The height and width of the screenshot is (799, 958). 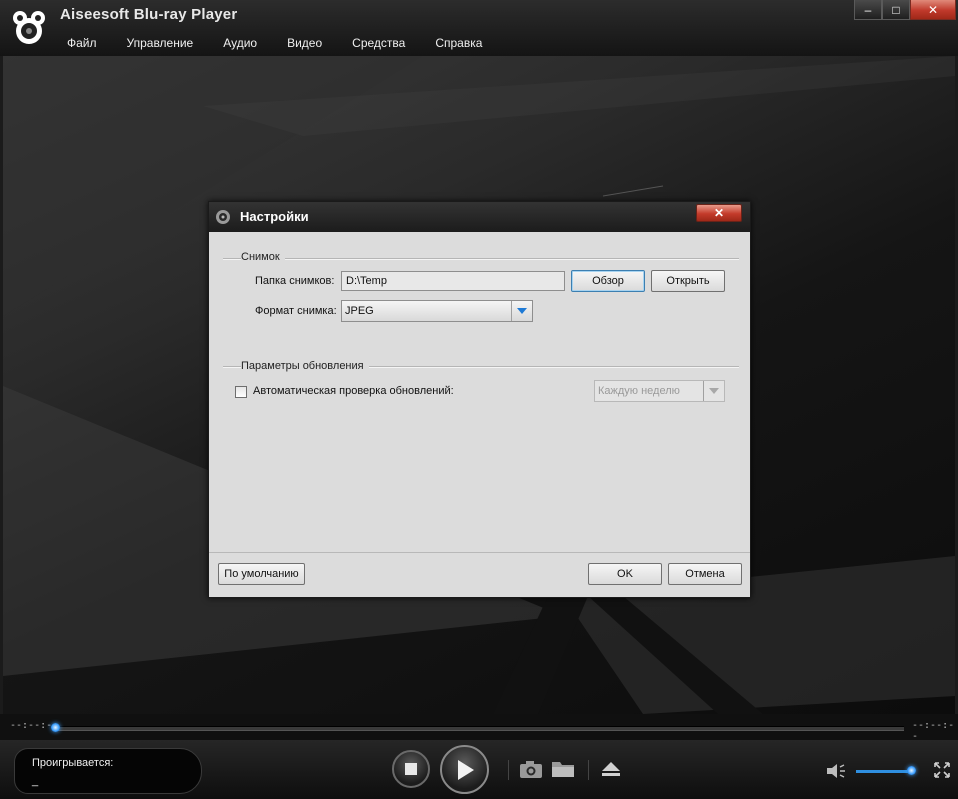 I want to click on update-frequency-select: Каждую неделю, so click(x=659, y=391).